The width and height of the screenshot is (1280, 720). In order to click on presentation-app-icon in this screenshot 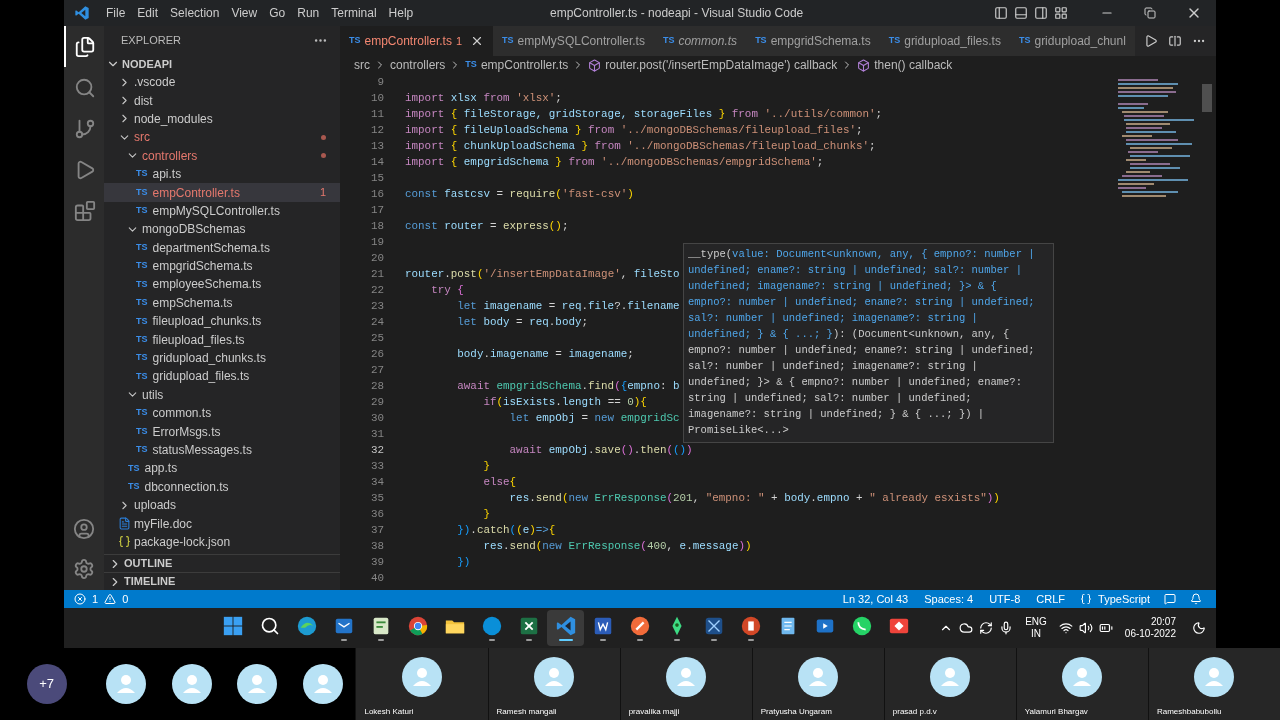, I will do `click(750, 626)`.